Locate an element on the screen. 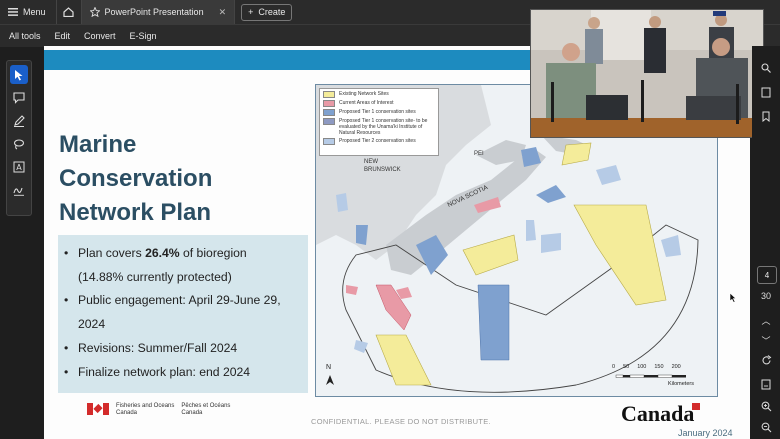  video-frame is located at coordinates (647, 73).